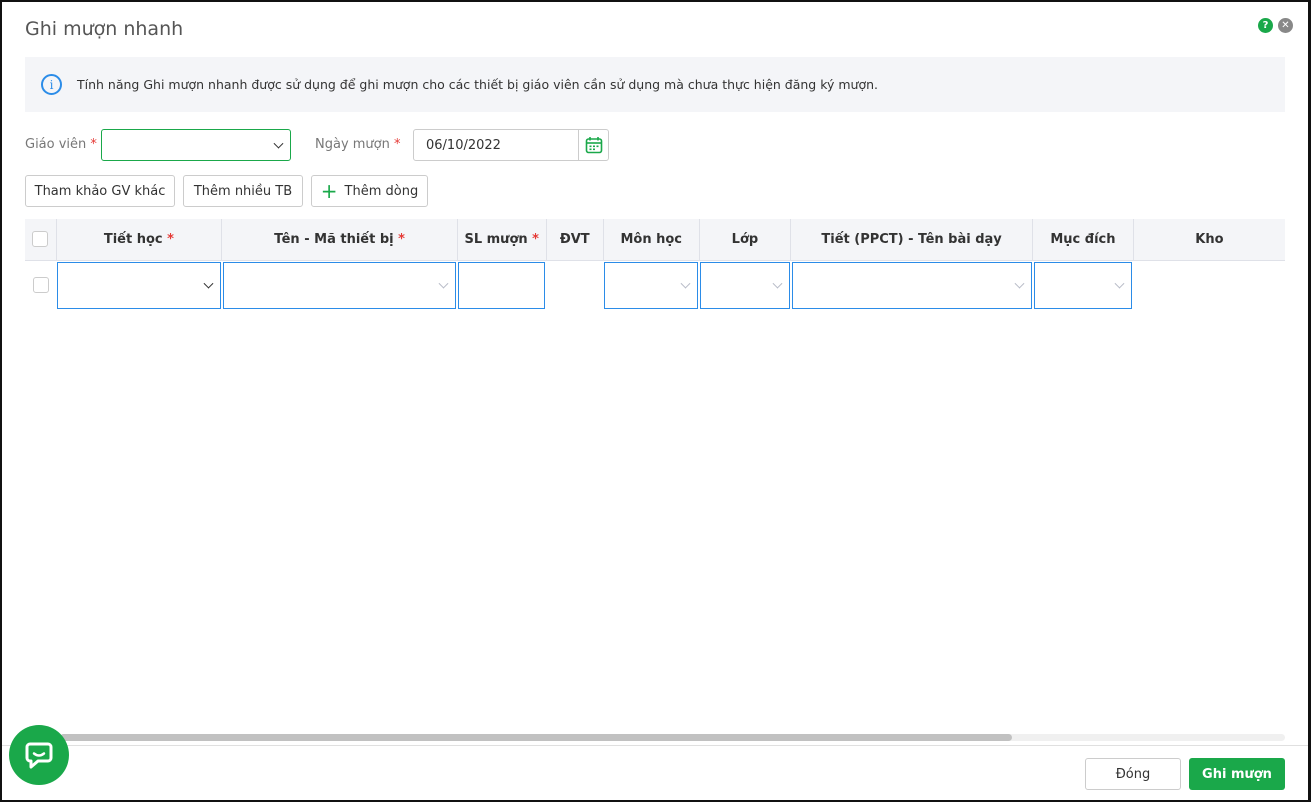 The height and width of the screenshot is (802, 1311). What do you see at coordinates (594, 145) in the screenshot?
I see `calendar-icon` at bounding box center [594, 145].